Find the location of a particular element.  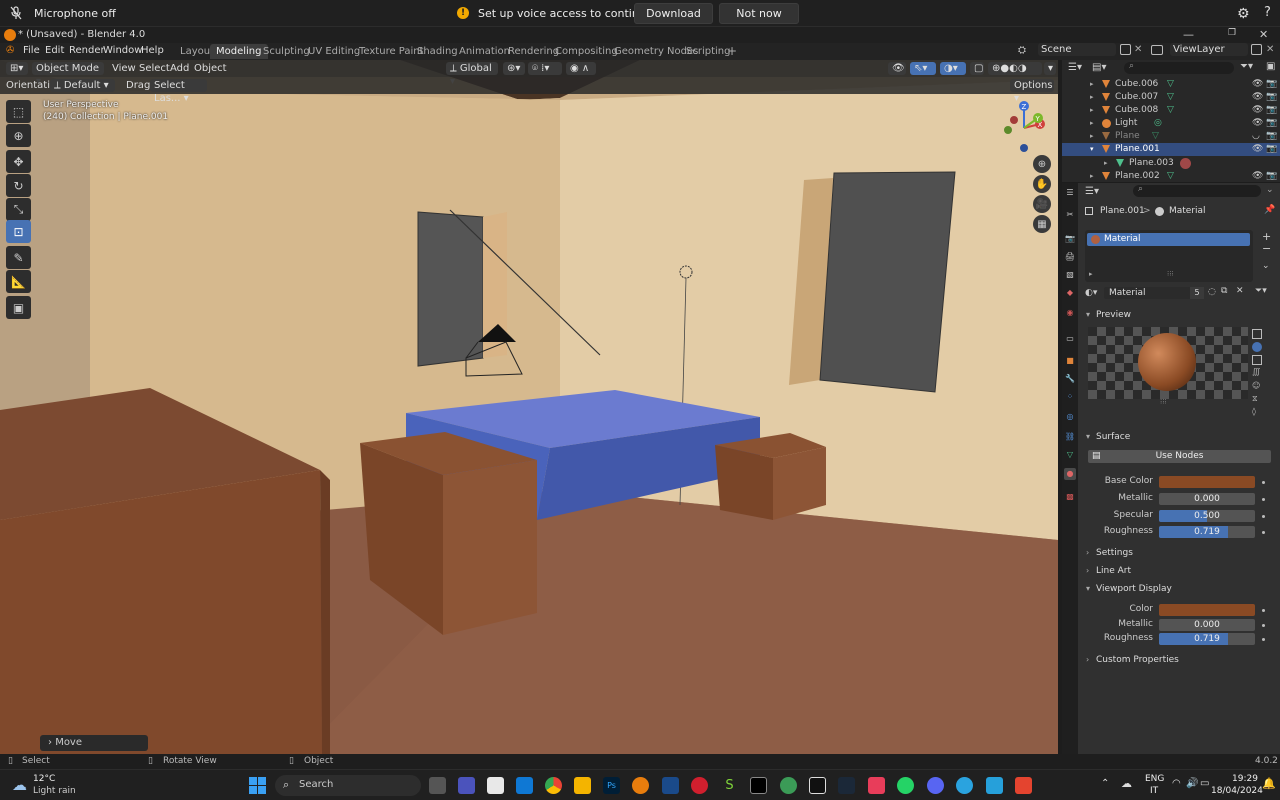

measure-tool-icon: 📐 is located at coordinates (18, 281).